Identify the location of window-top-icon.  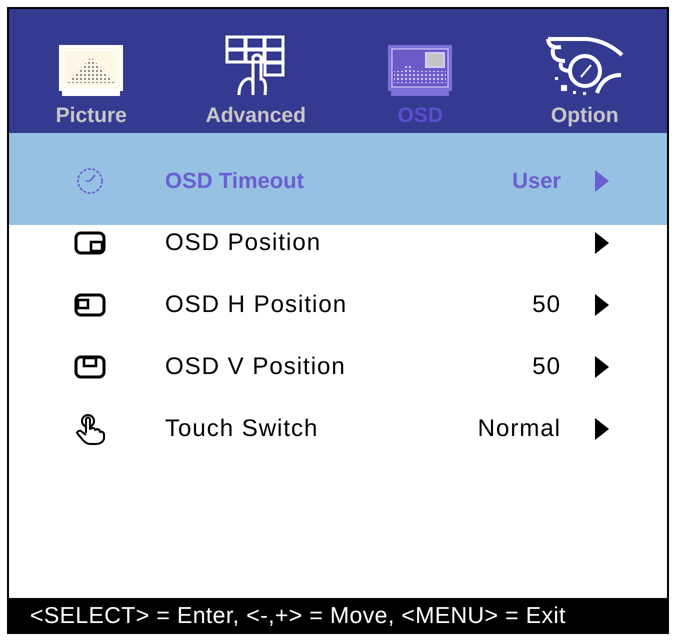
(90, 367).